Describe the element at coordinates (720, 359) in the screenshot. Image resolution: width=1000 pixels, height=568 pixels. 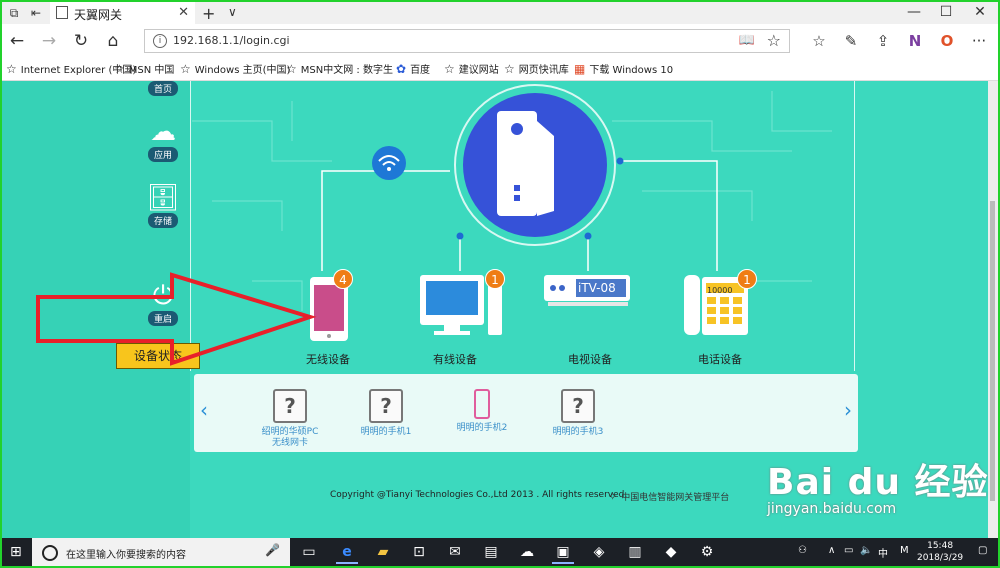
I see `telephone-device-label: 电话设备` at that location.